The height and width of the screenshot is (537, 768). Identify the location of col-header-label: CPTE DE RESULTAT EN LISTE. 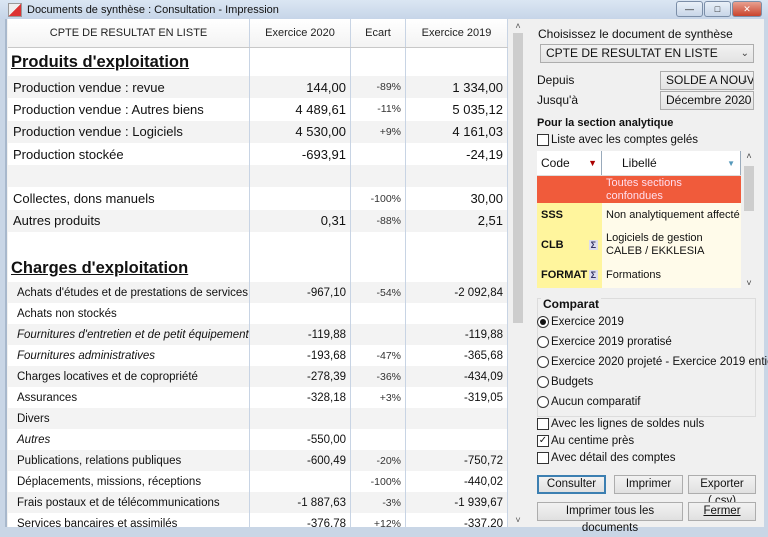
(129, 33).